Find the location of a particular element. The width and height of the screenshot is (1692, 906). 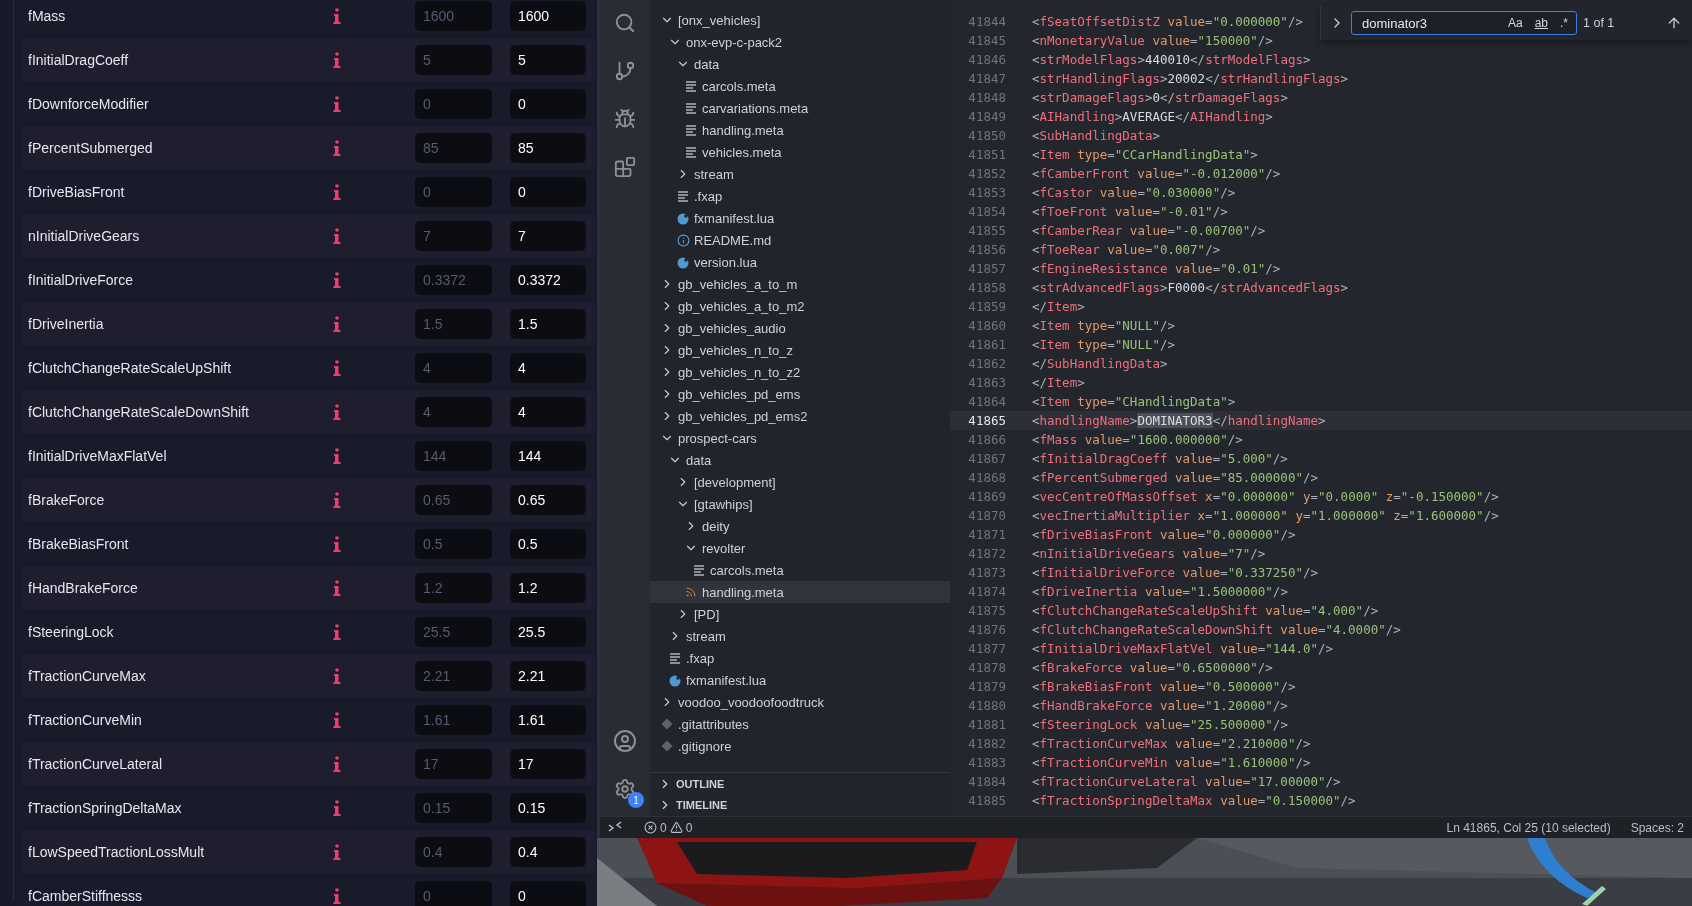

folder-item: gb_vehicles_n_to_z2 is located at coordinates (800, 372).